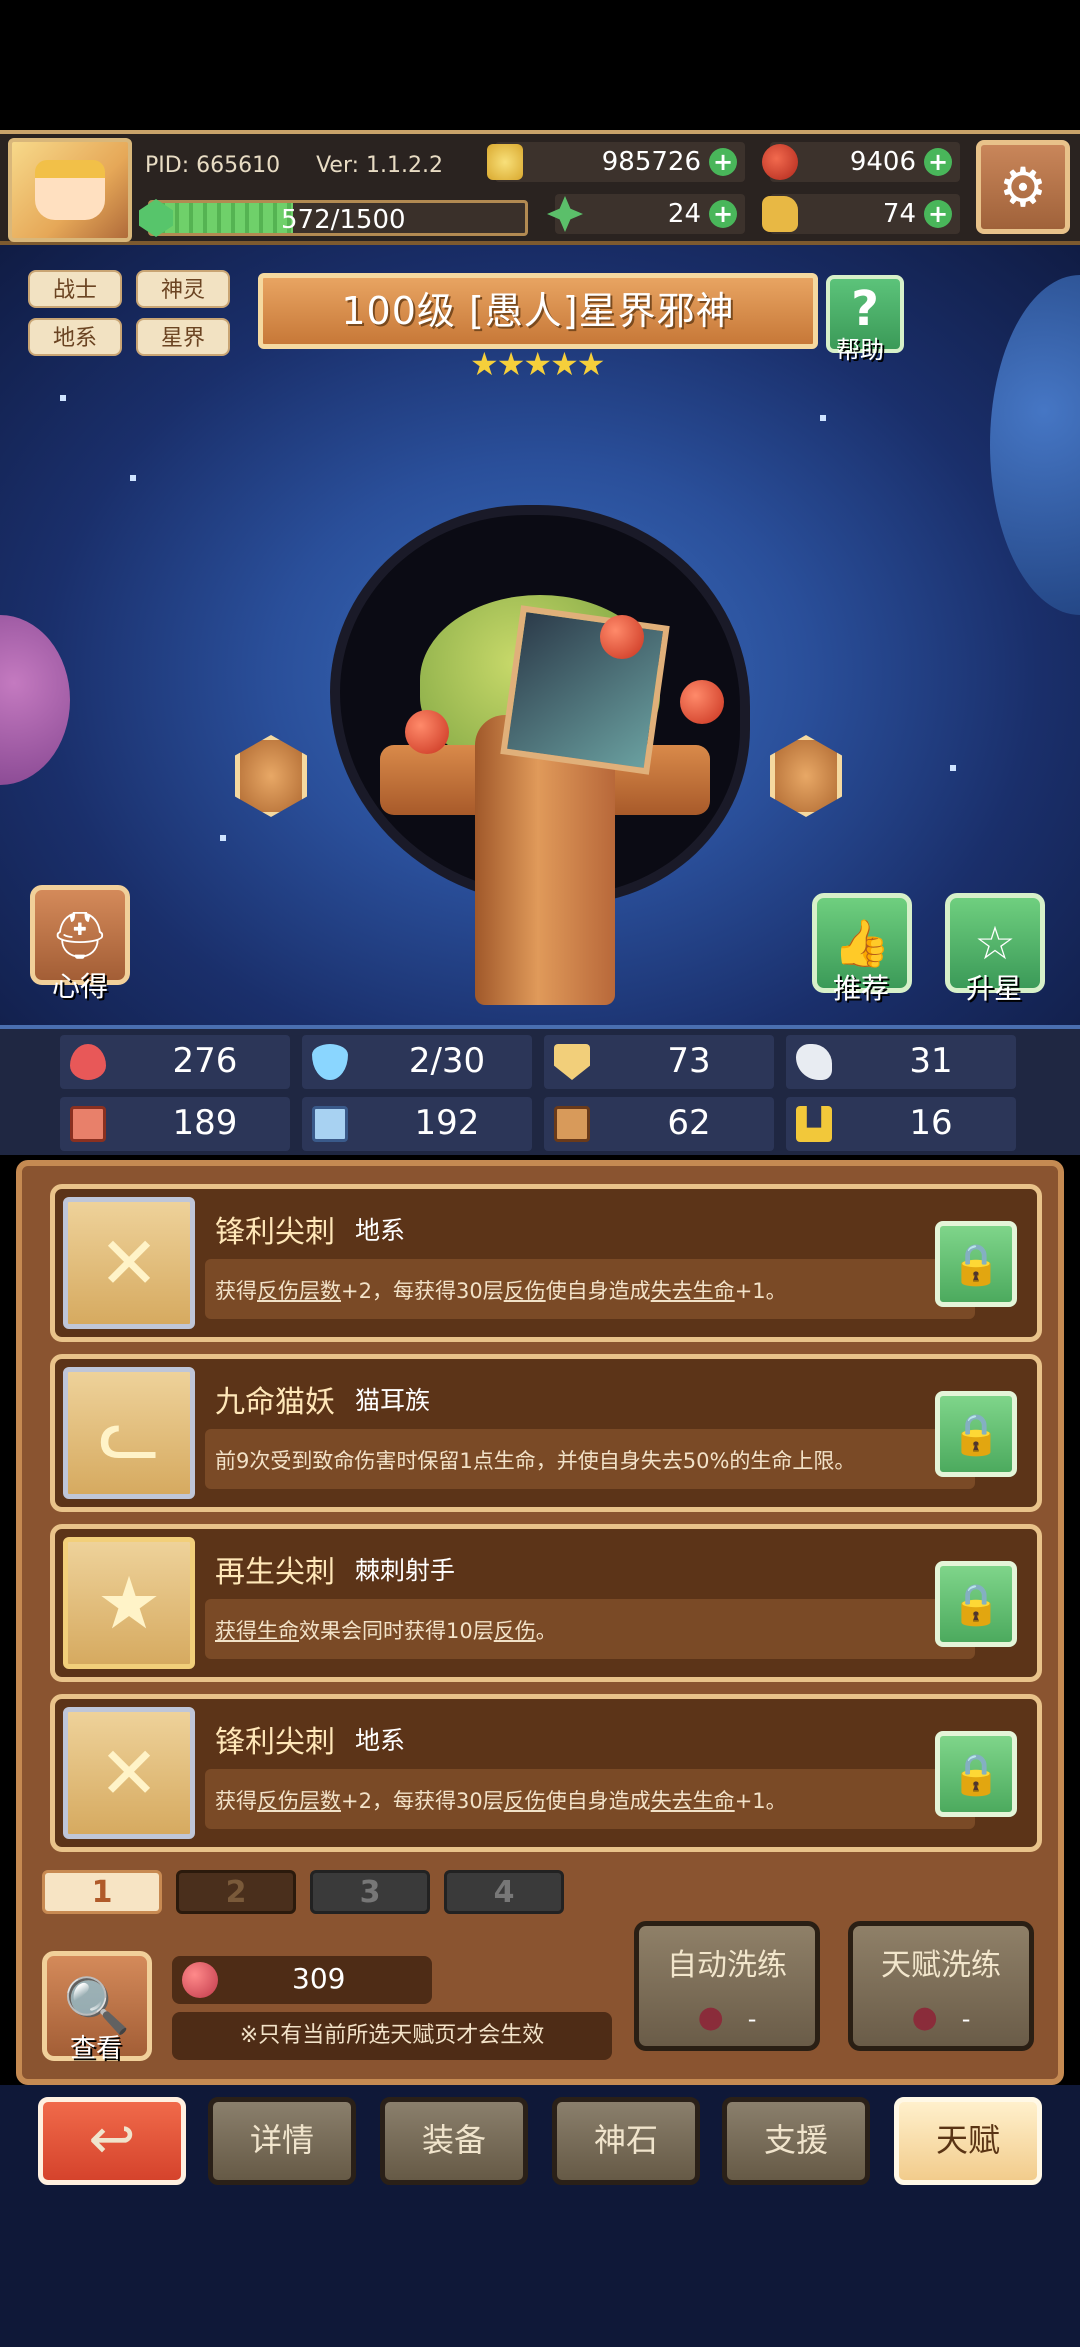  I want to click on help-label: 帮助, so click(860, 350).